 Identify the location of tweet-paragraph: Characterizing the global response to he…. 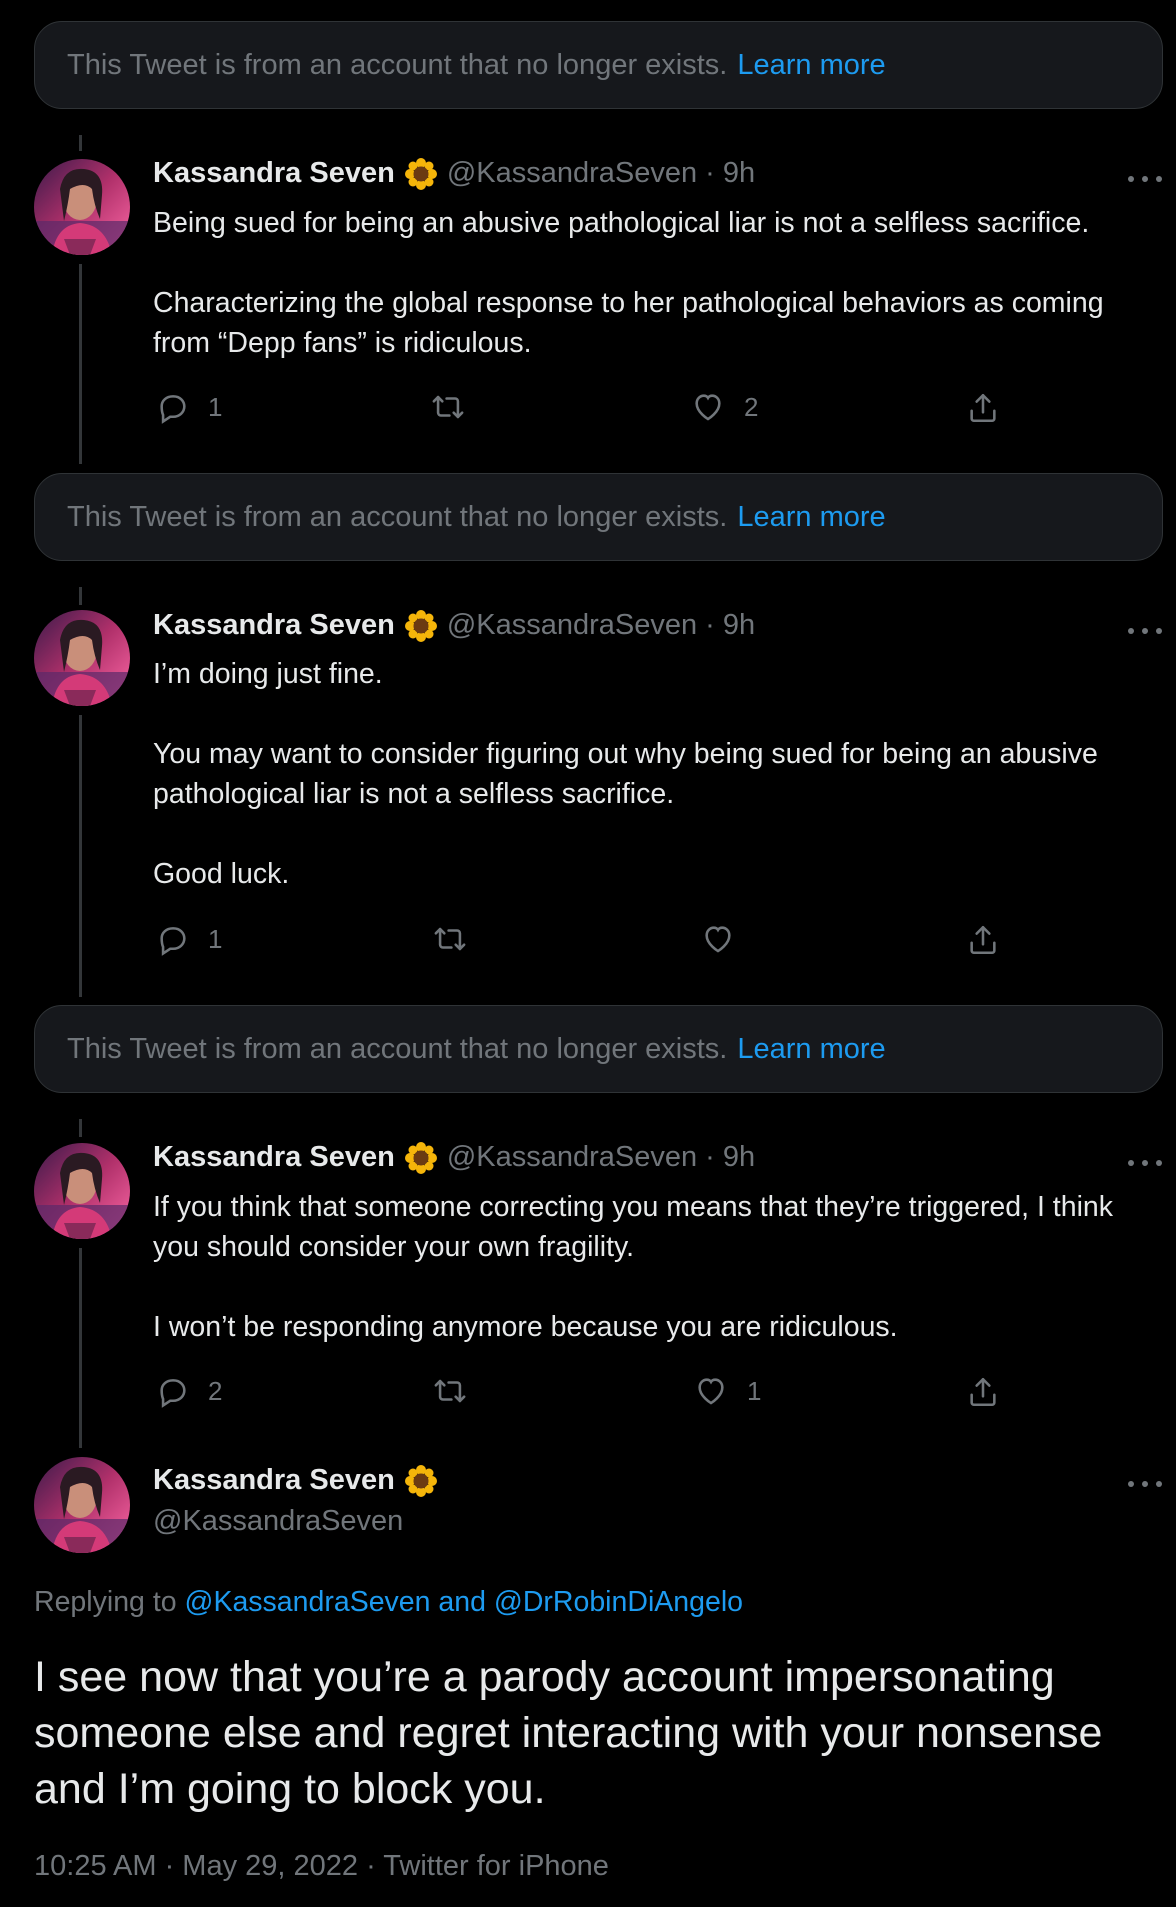
(628, 323).